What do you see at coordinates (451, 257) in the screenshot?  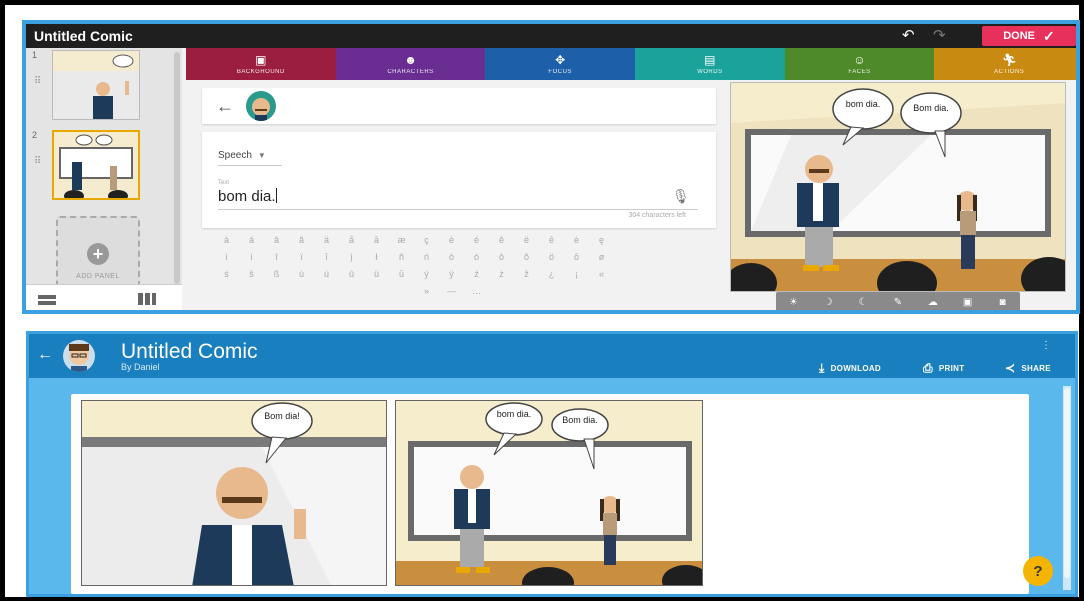 I see `accent-key: ò` at bounding box center [451, 257].